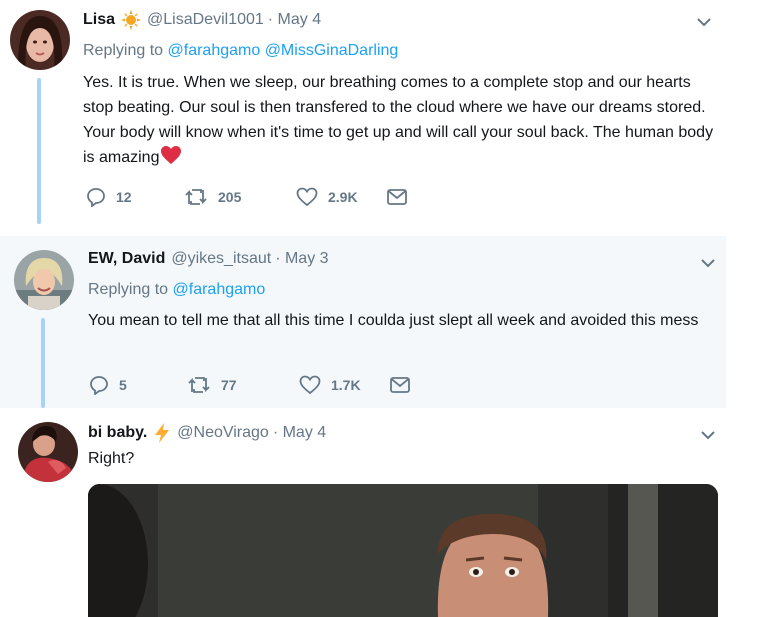 The image size is (768, 617). I want to click on reply-button: 5, so click(138, 385).